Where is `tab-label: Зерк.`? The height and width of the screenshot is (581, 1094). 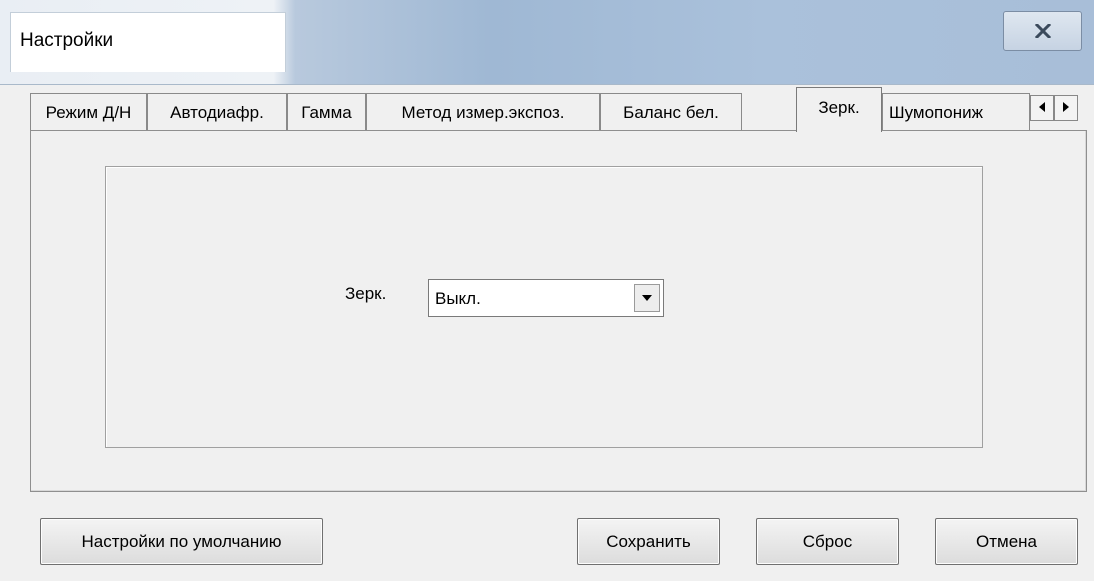
tab-label: Зерк. is located at coordinates (839, 107).